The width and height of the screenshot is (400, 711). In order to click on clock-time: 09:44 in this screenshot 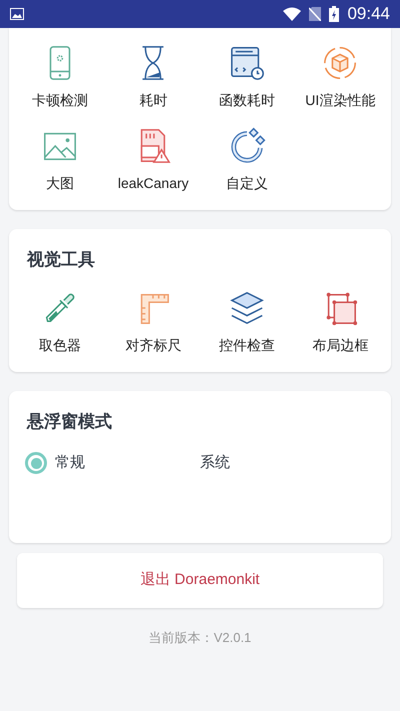, I will do `click(368, 14)`.